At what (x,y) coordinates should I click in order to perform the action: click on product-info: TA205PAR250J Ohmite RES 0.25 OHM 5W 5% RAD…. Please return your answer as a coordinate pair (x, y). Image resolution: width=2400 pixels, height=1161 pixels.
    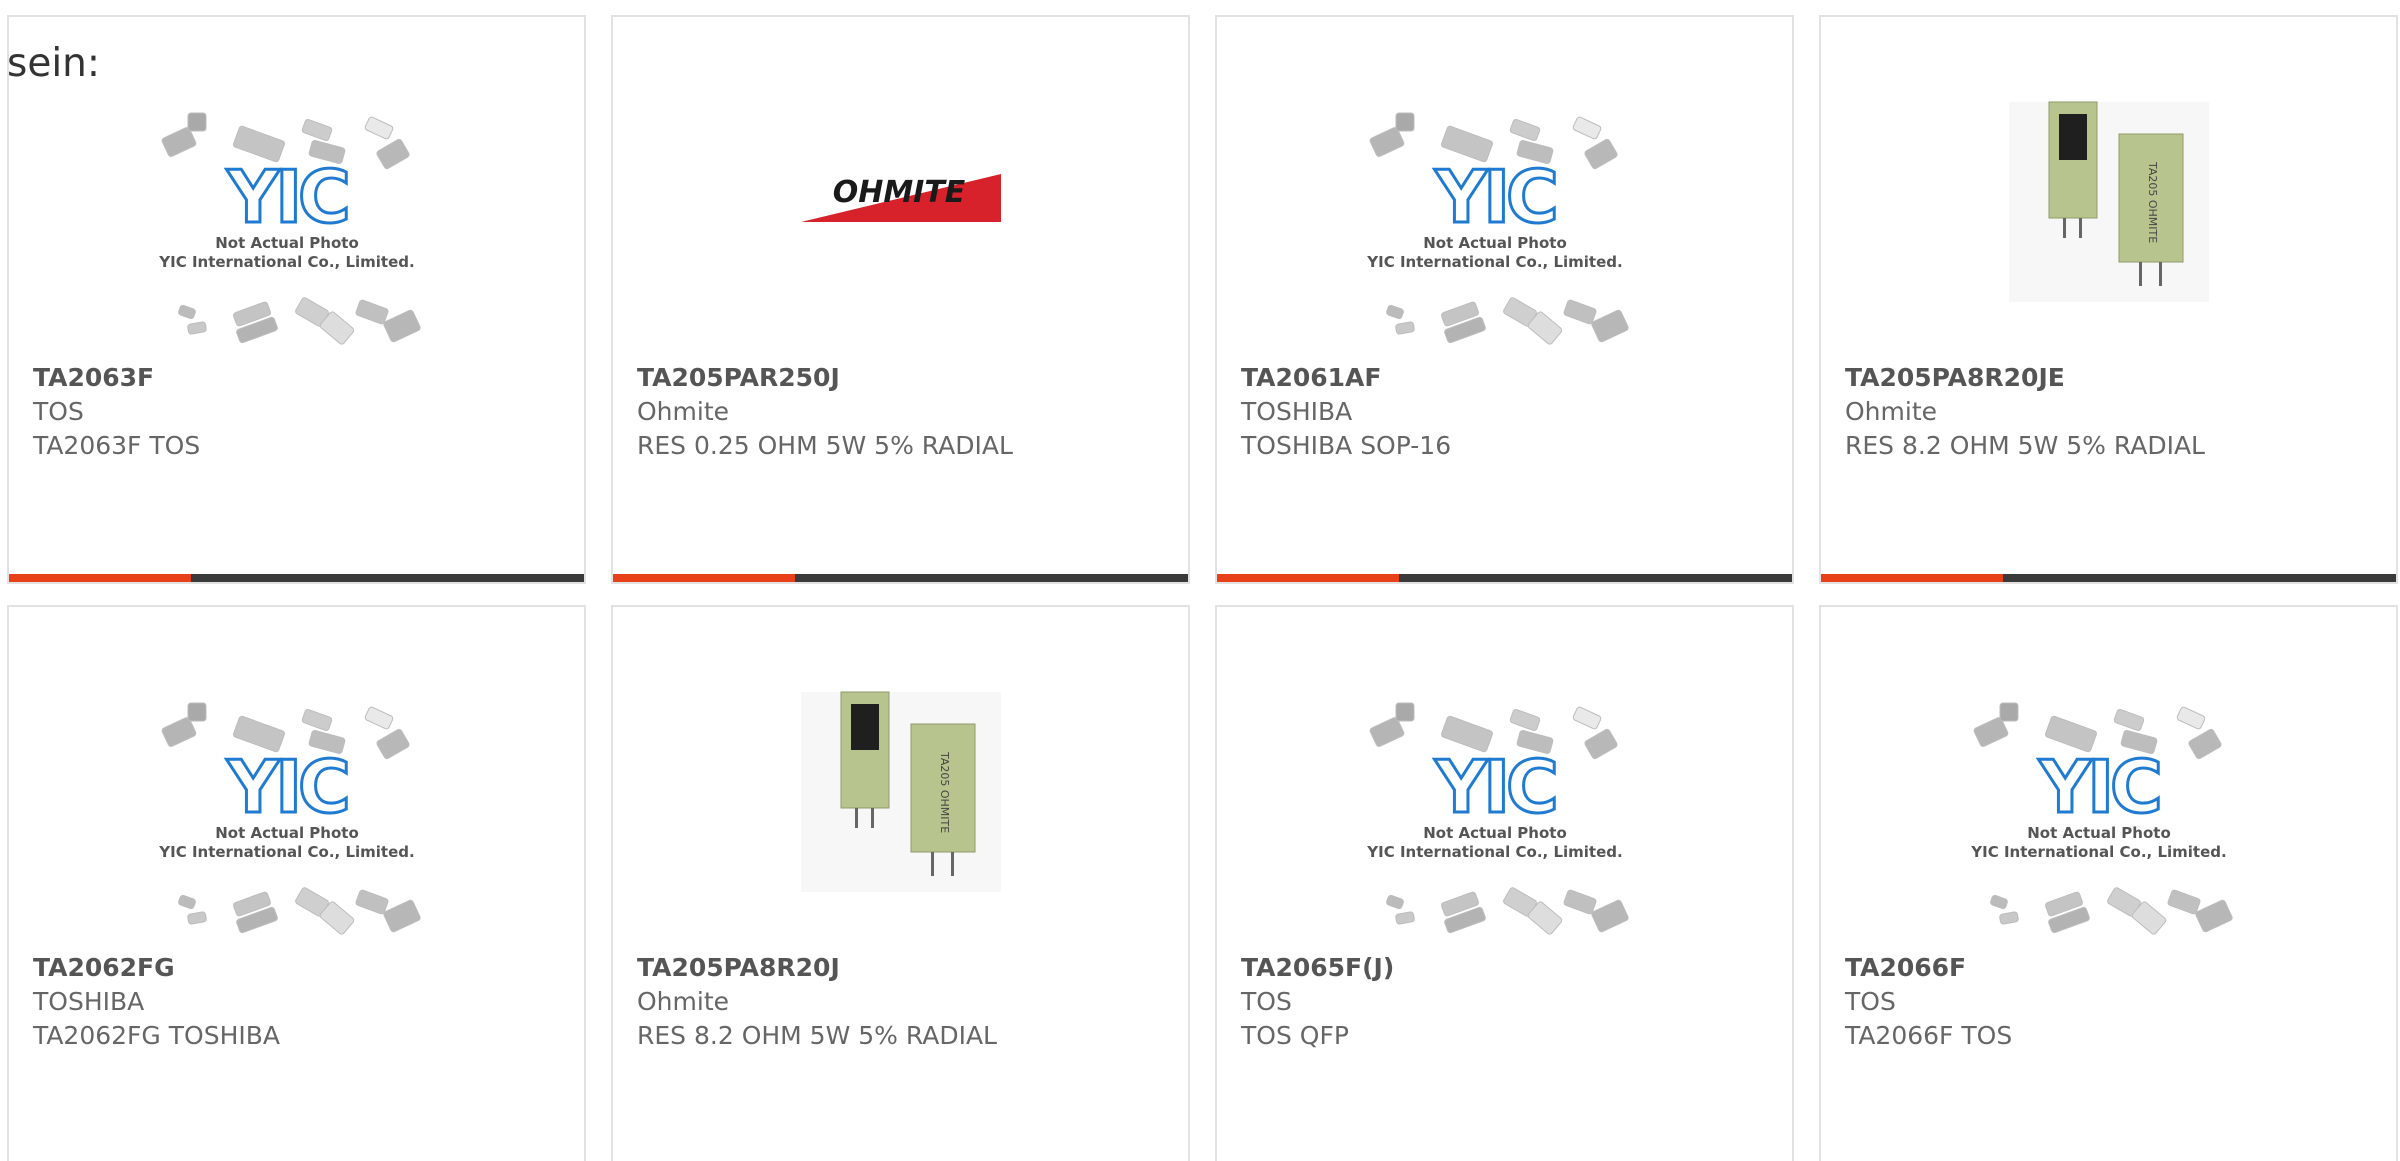
    Looking at the image, I should click on (902, 412).